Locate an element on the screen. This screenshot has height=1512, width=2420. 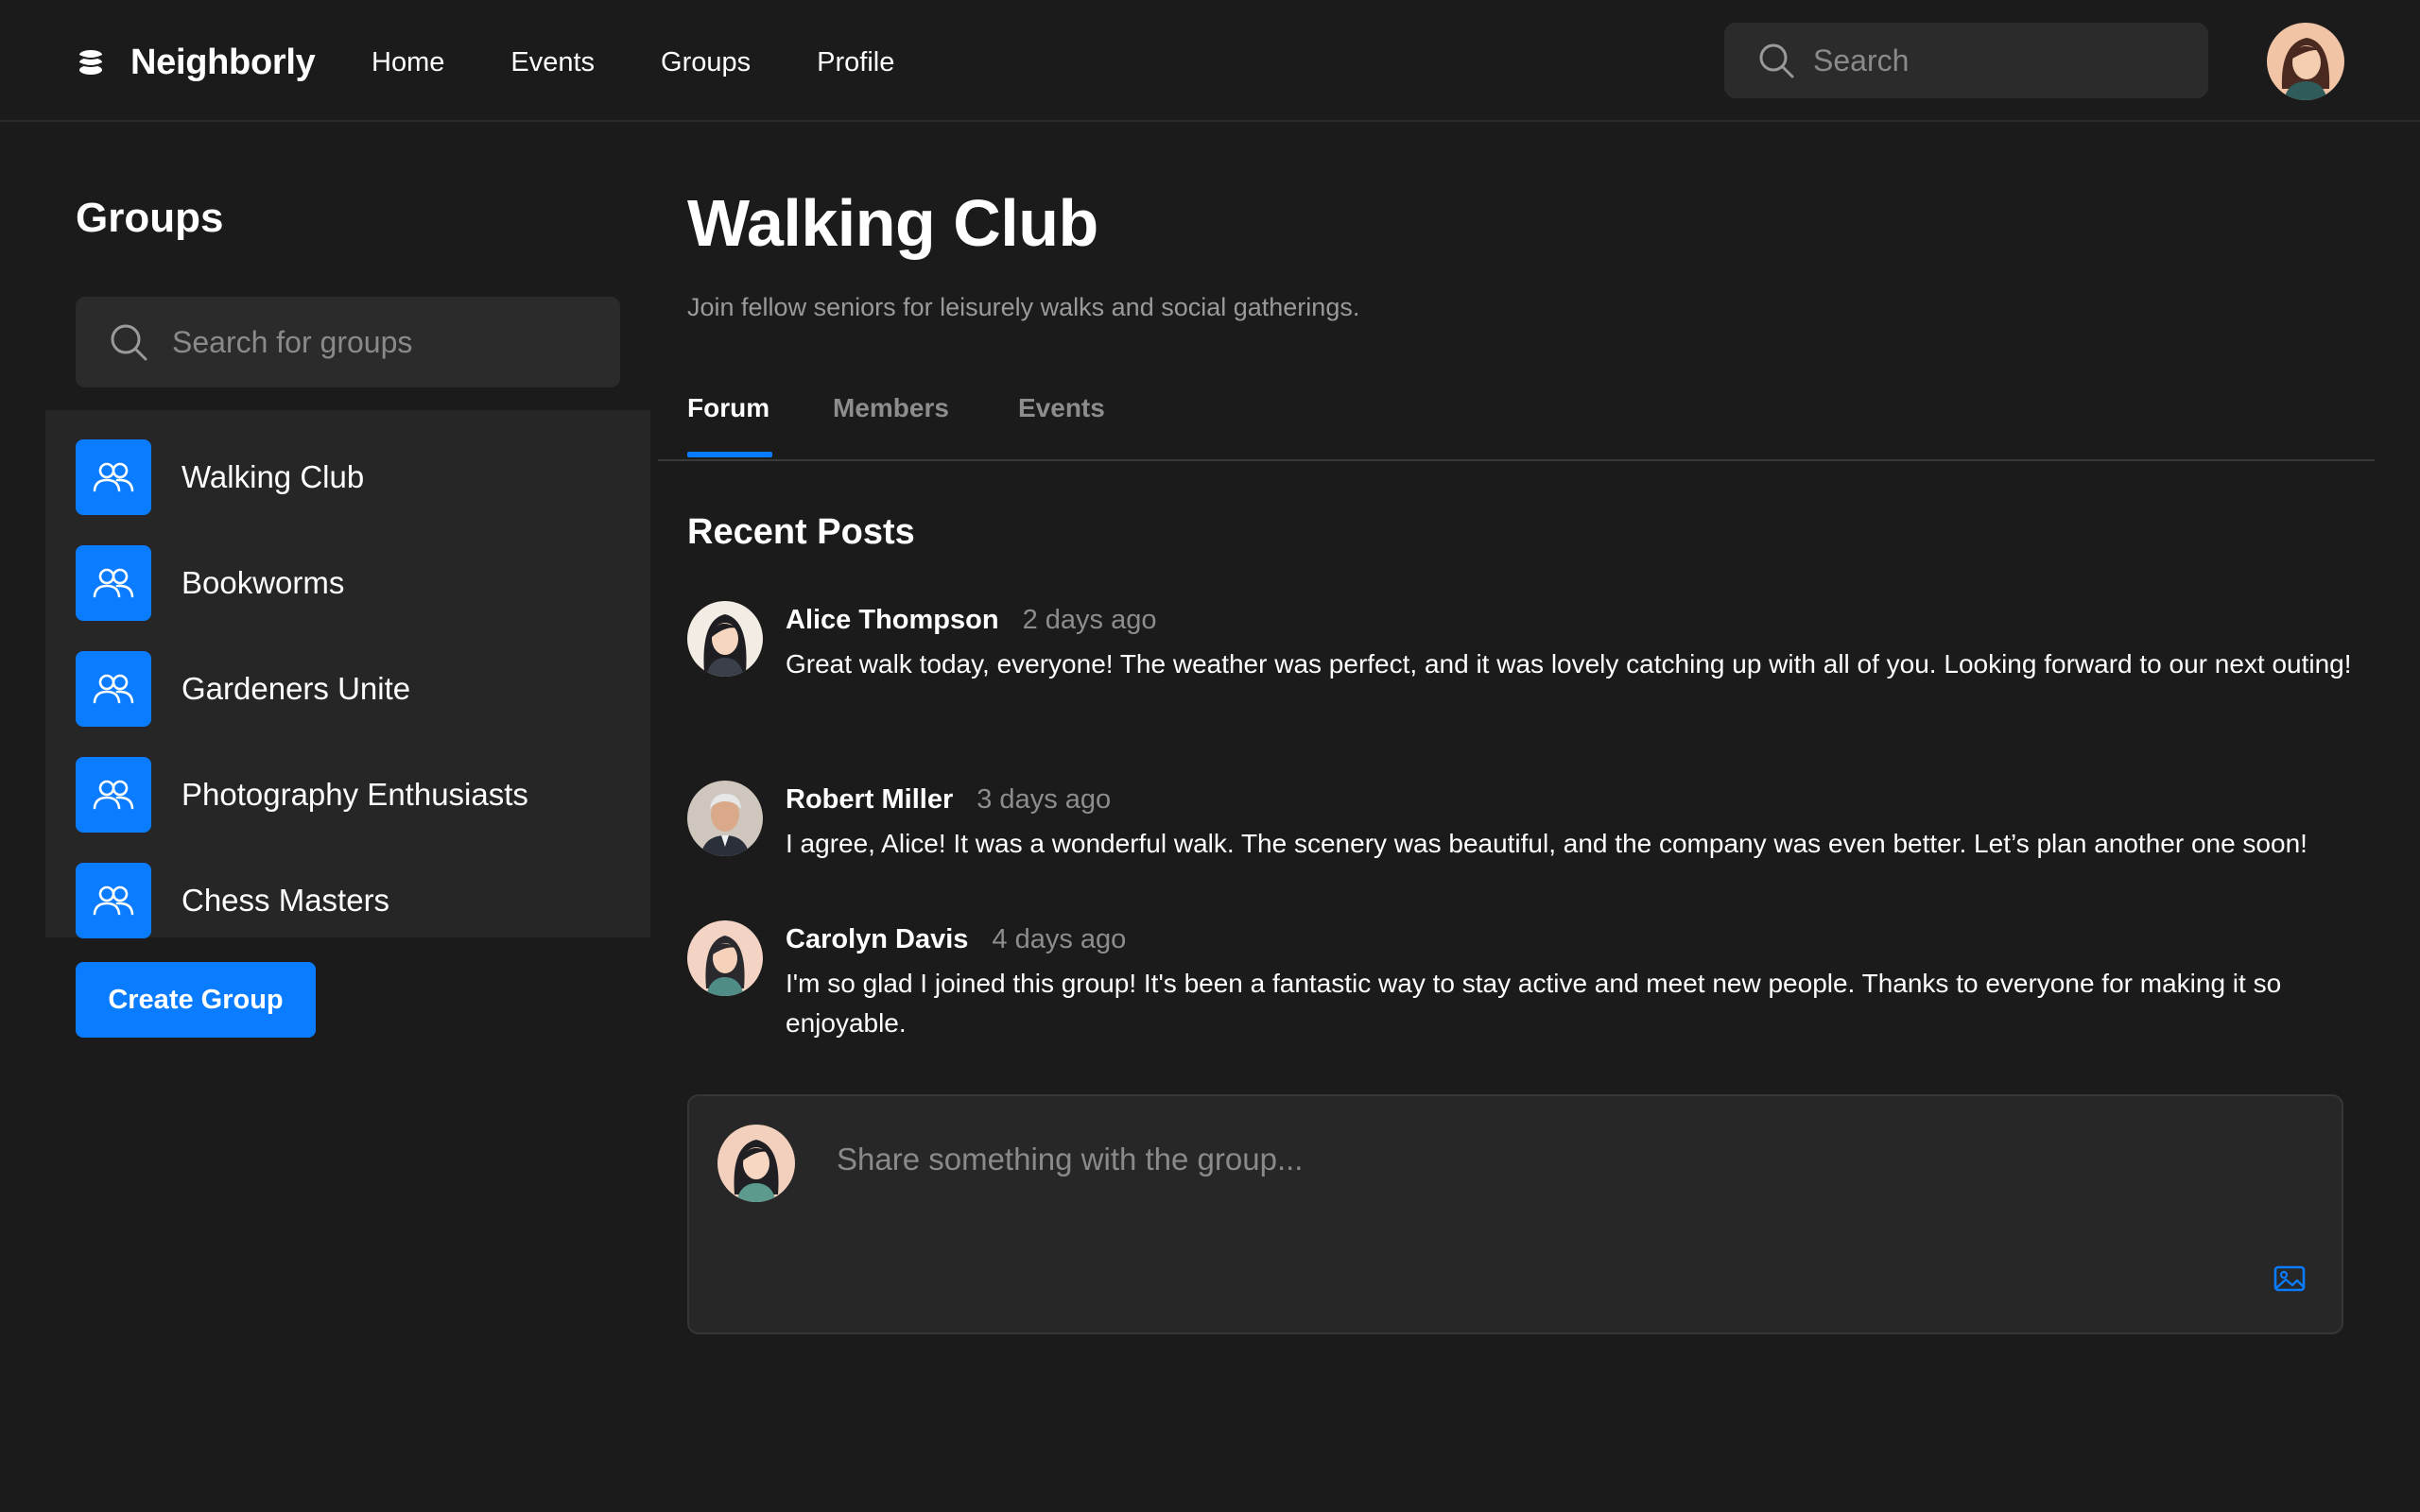
group-tabs: Forum Members Events is located at coordinates (1516, 415).